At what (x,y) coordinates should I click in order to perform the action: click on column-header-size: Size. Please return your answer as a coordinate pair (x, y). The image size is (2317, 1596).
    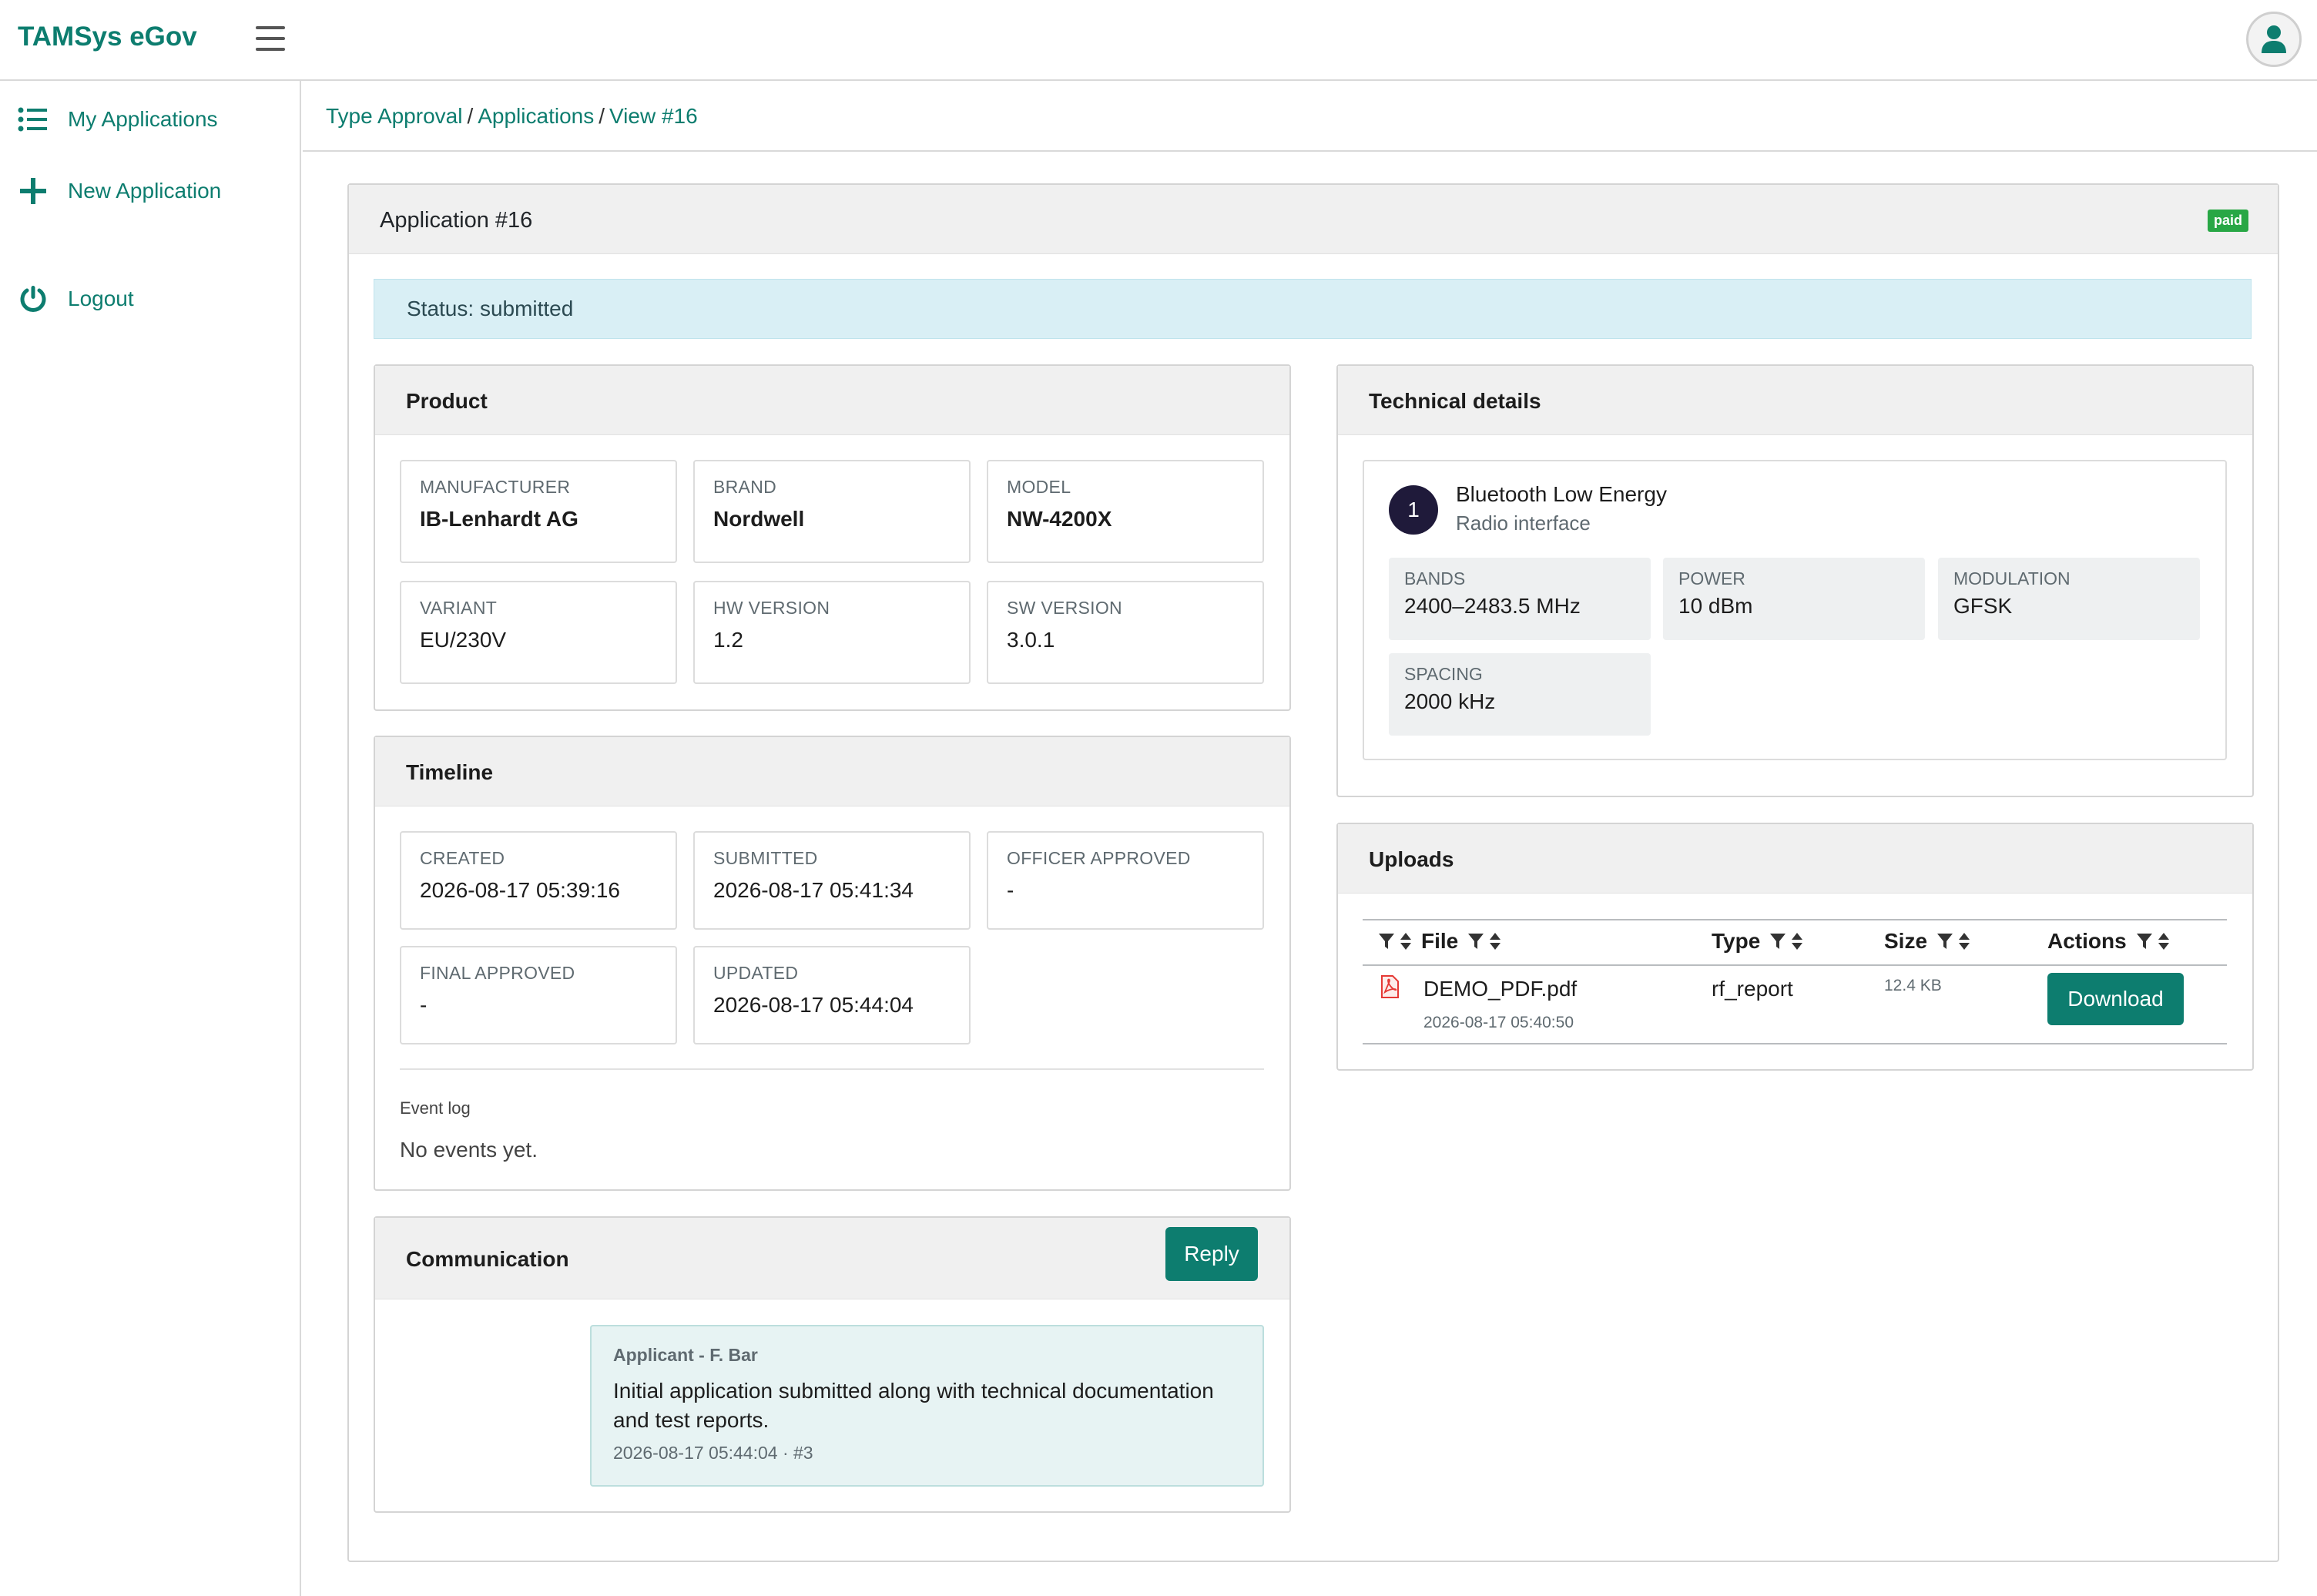
    Looking at the image, I should click on (1927, 941).